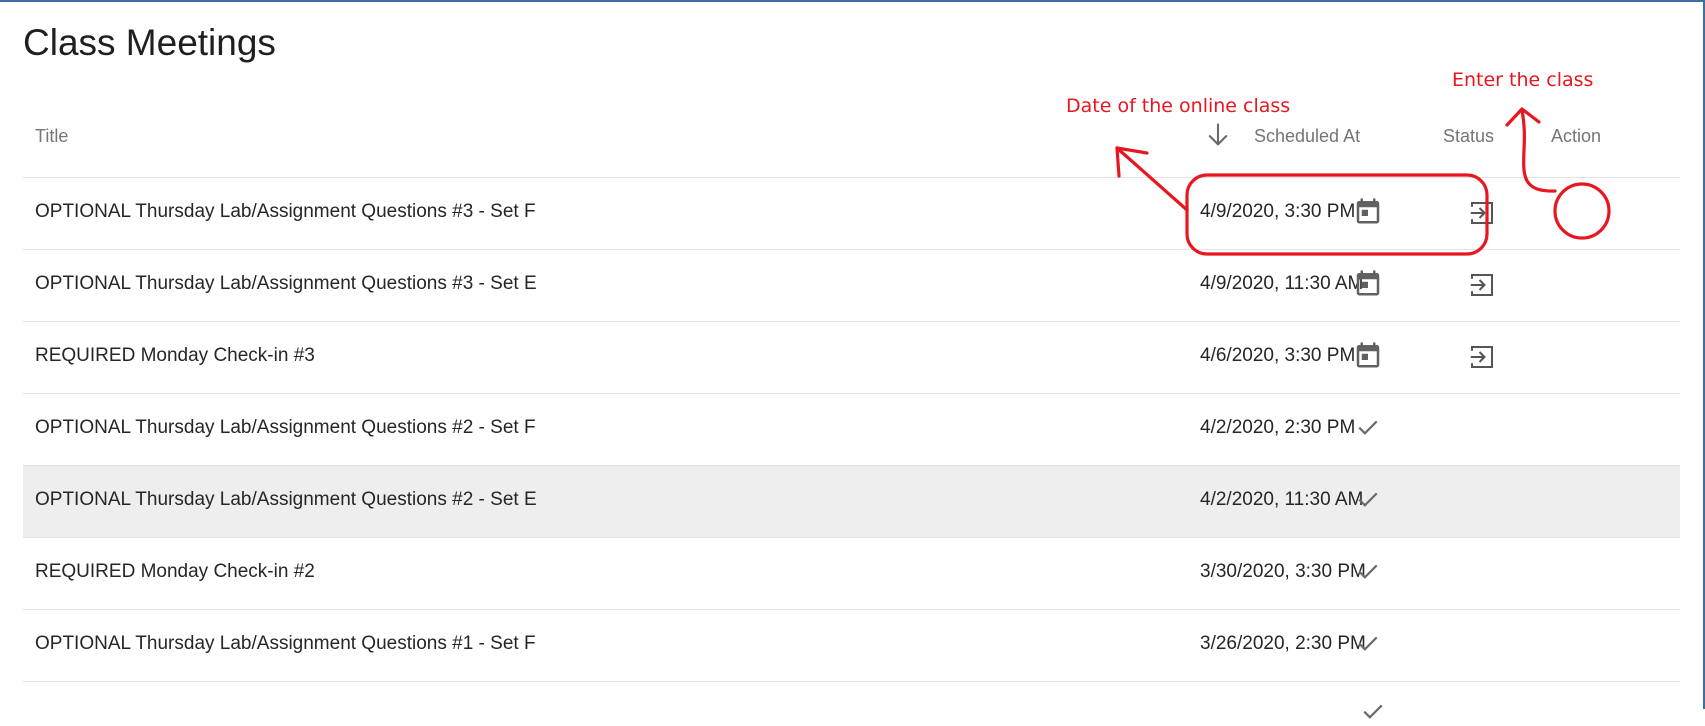  What do you see at coordinates (1282, 499) in the screenshot?
I see `meeting-scheduled-at: 4/2/2020, 11:30 AM` at bounding box center [1282, 499].